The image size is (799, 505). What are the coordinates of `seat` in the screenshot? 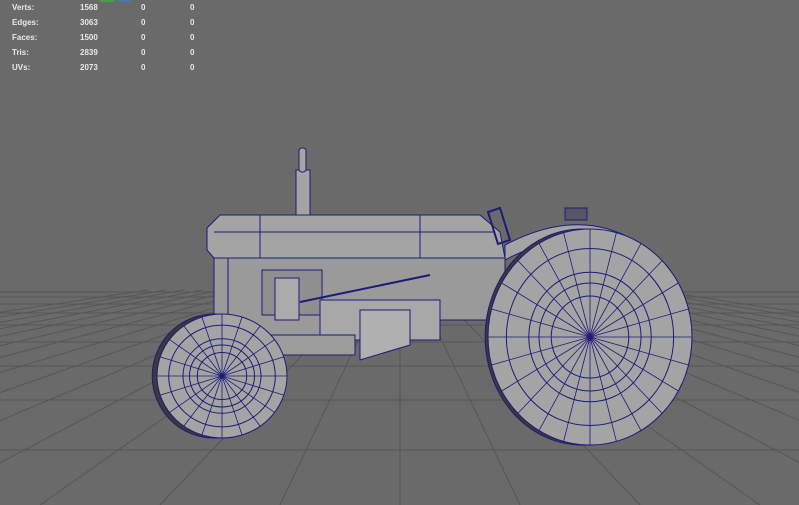 It's located at (576, 214).